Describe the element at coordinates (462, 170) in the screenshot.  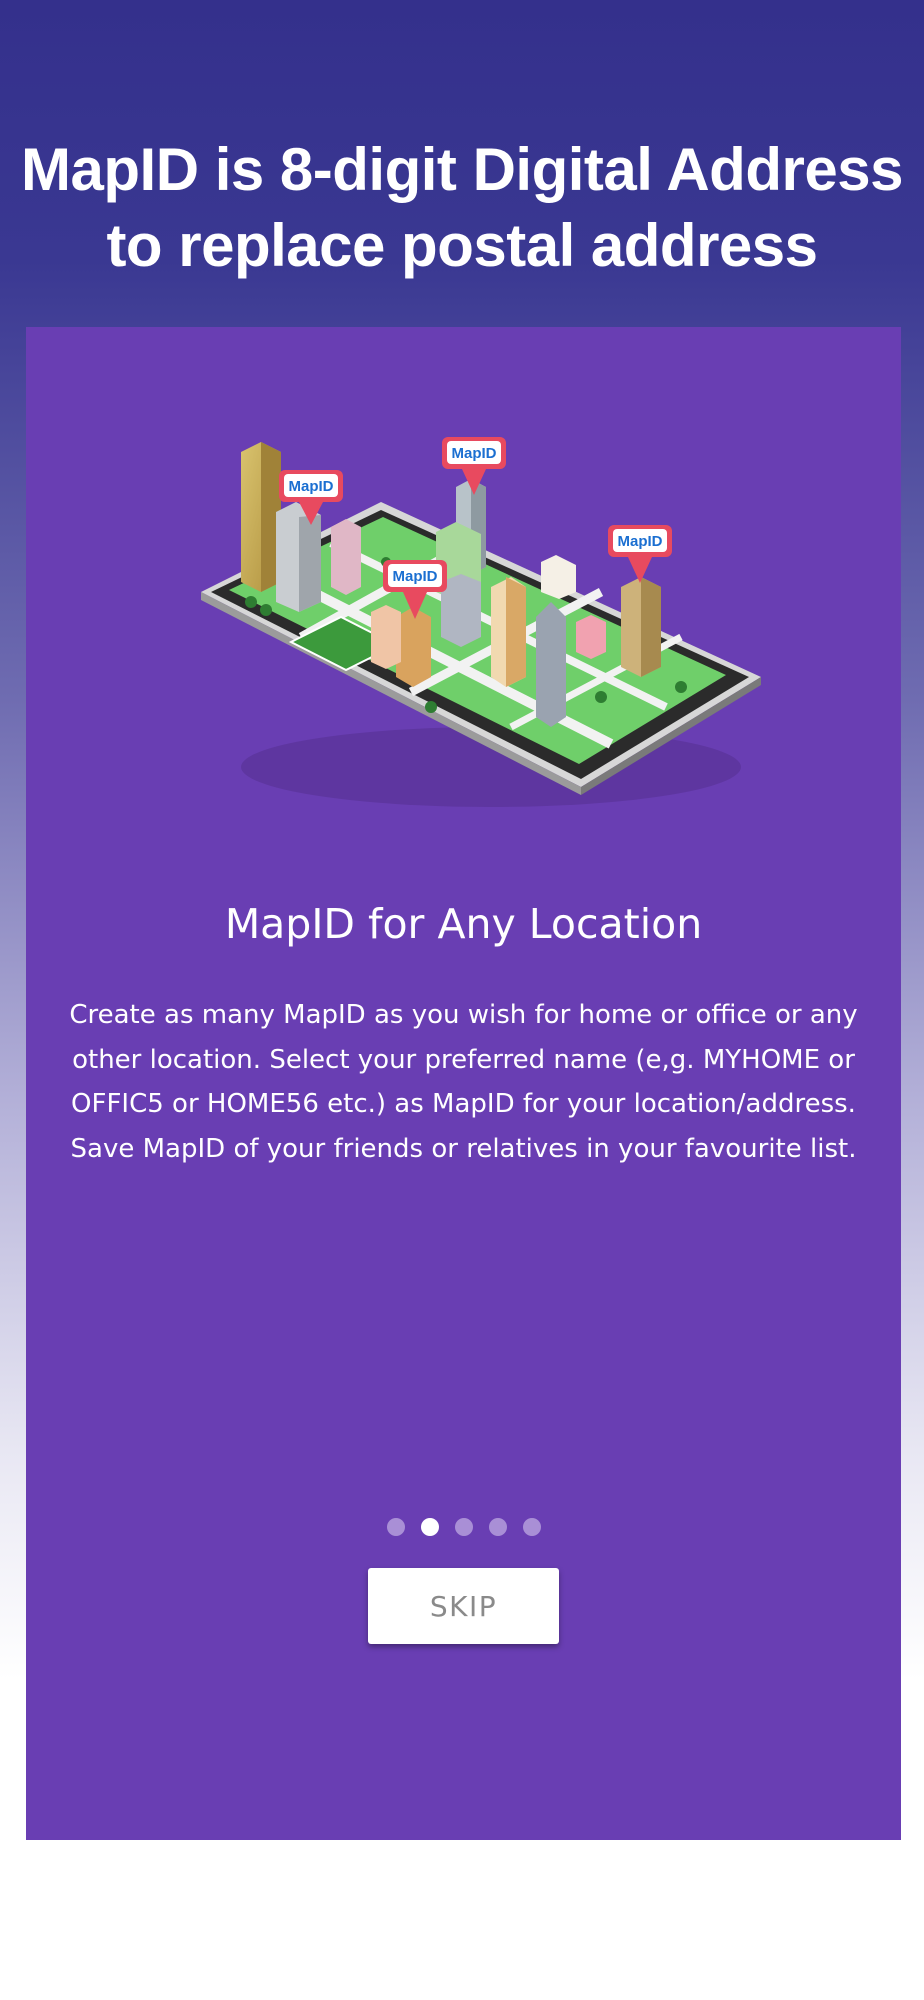
I see `headline-line-1: MapID is 8-digit Digital Address` at that location.